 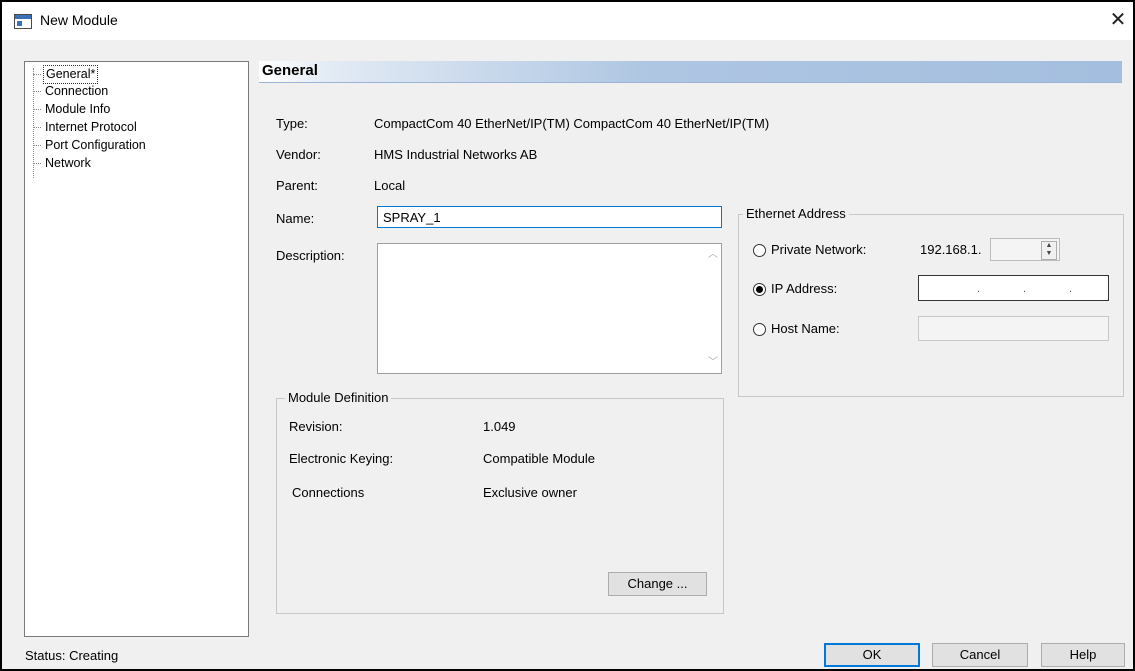 What do you see at coordinates (951, 249) in the screenshot?
I see `private-network-prefix: 192.168.1.` at bounding box center [951, 249].